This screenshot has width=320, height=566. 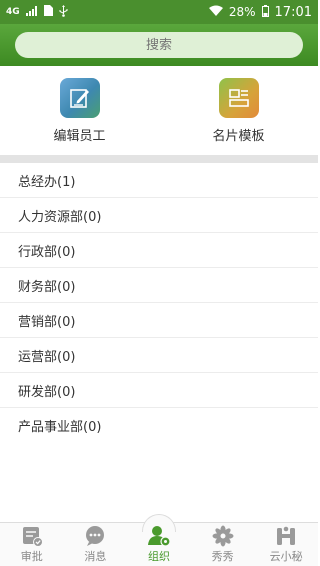 What do you see at coordinates (159, 180) in the screenshot?
I see `department-item: 总经办(1)` at bounding box center [159, 180].